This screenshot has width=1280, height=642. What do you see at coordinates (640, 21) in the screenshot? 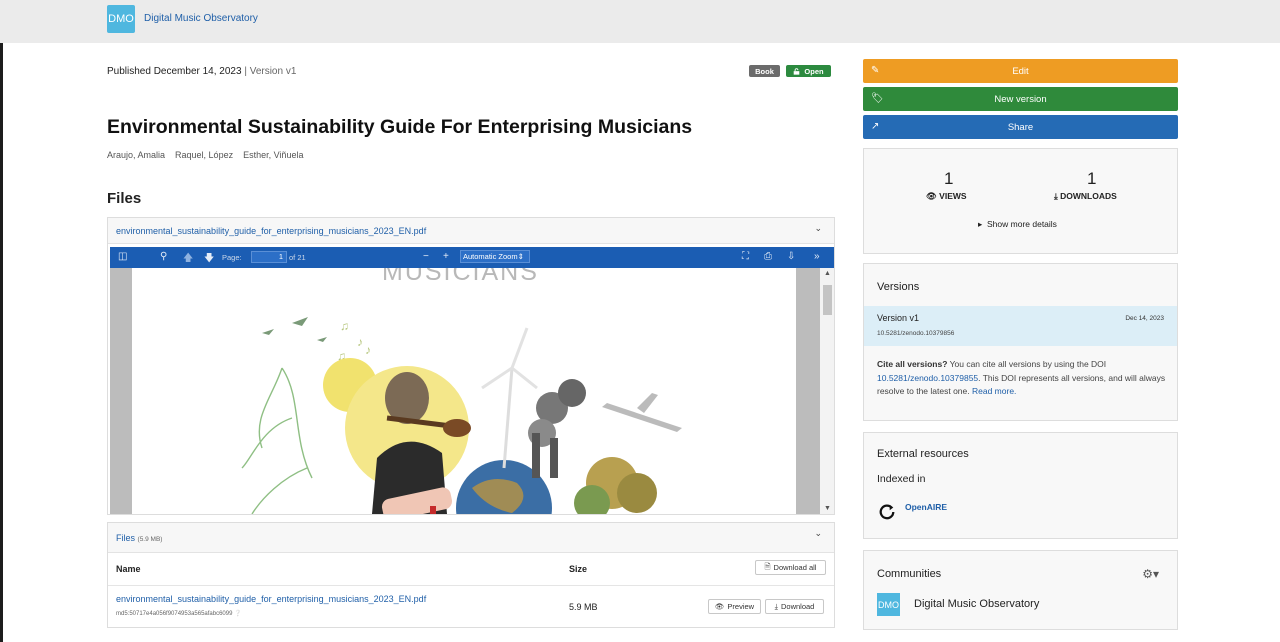
I see `top-header: DMO Digital Music Observatory` at bounding box center [640, 21].